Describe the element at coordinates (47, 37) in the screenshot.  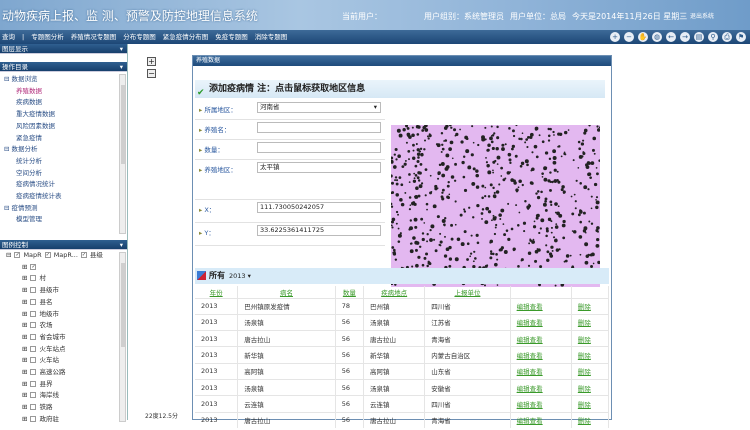
I see `nav-item: 专题图分析` at that location.